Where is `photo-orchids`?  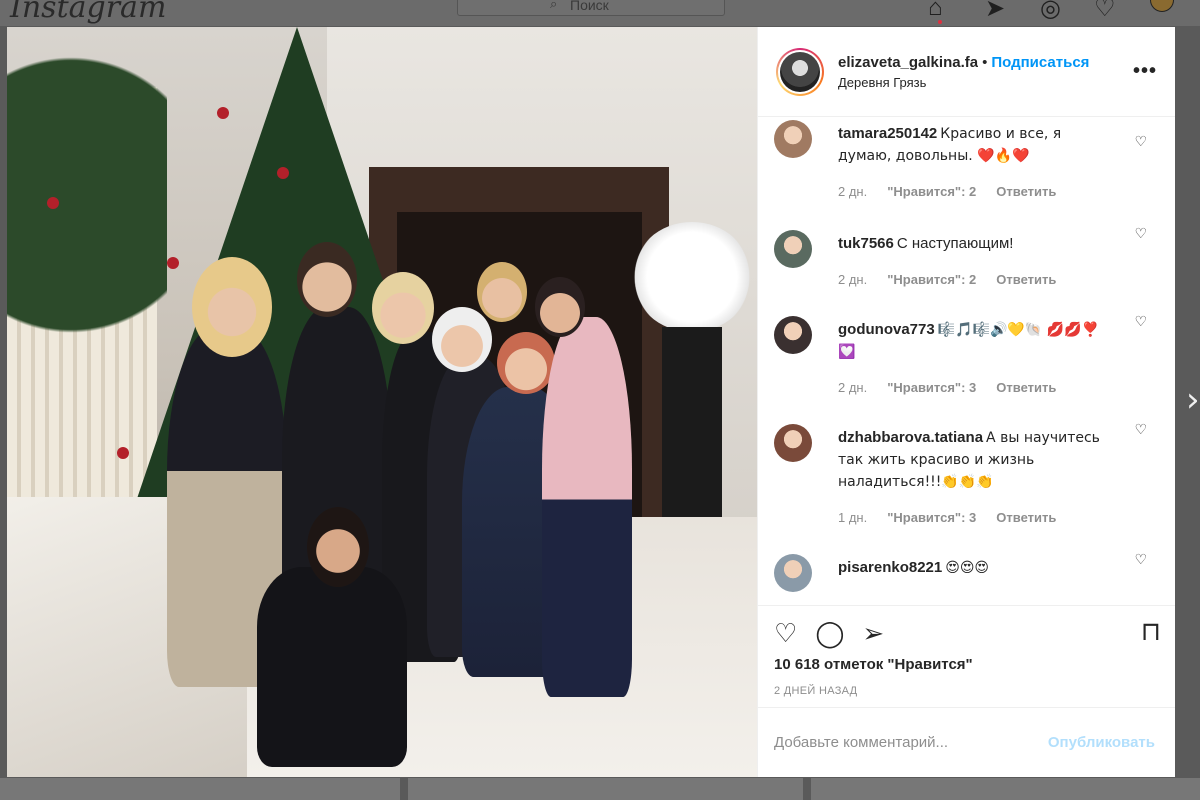
photo-orchids is located at coordinates (692, 277).